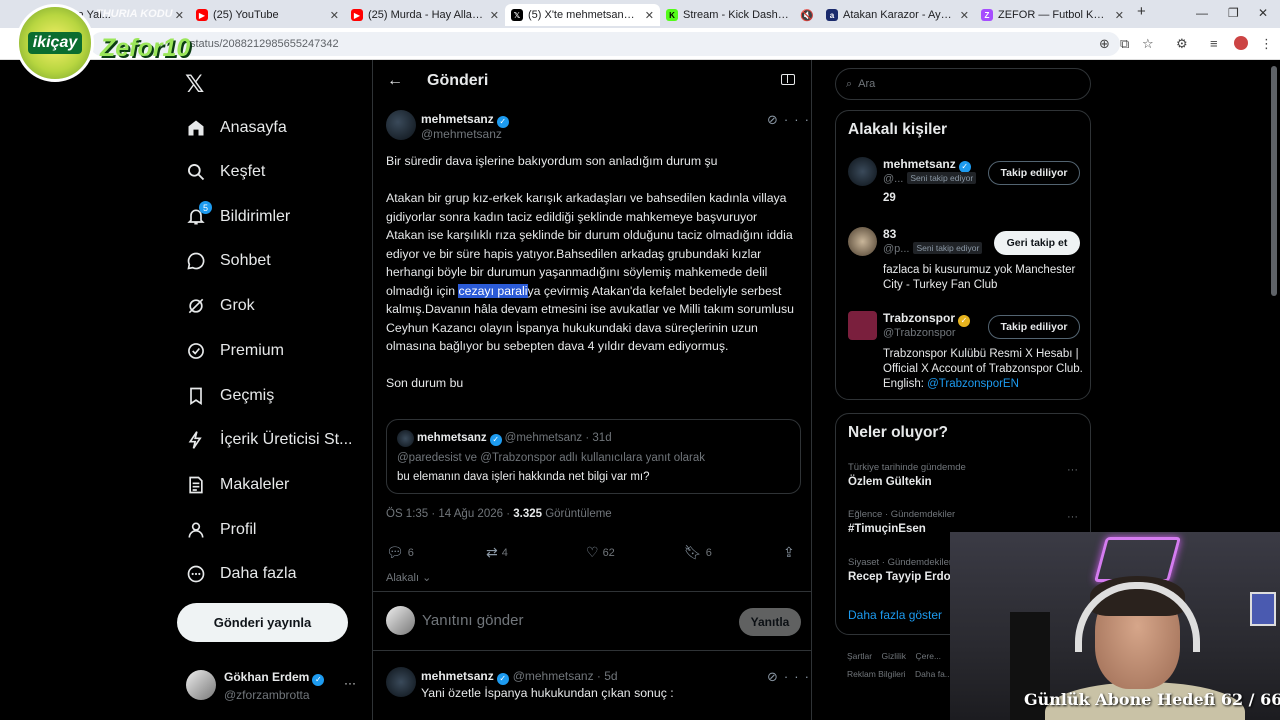  I want to click on nav-item-home: Anasayfa, so click(235, 128).